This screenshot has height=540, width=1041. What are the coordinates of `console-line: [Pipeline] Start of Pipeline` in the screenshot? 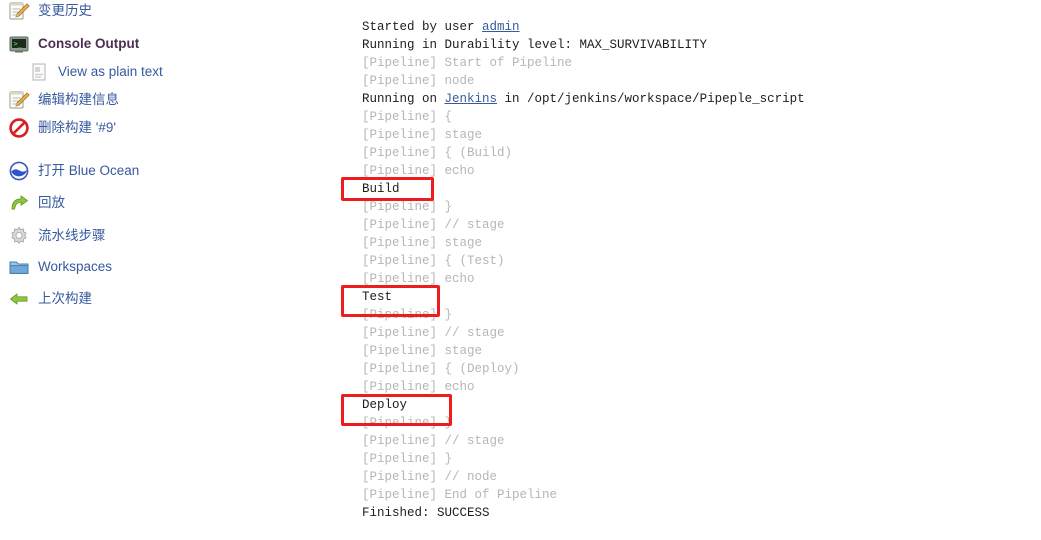 It's located at (692, 63).